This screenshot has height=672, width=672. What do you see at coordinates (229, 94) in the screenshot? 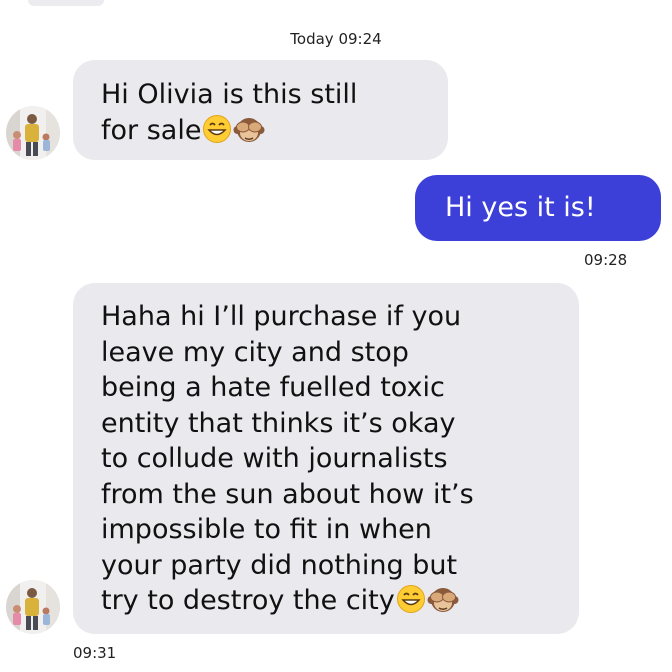
I see `message-text-line: Hi Olivia is this still` at bounding box center [229, 94].